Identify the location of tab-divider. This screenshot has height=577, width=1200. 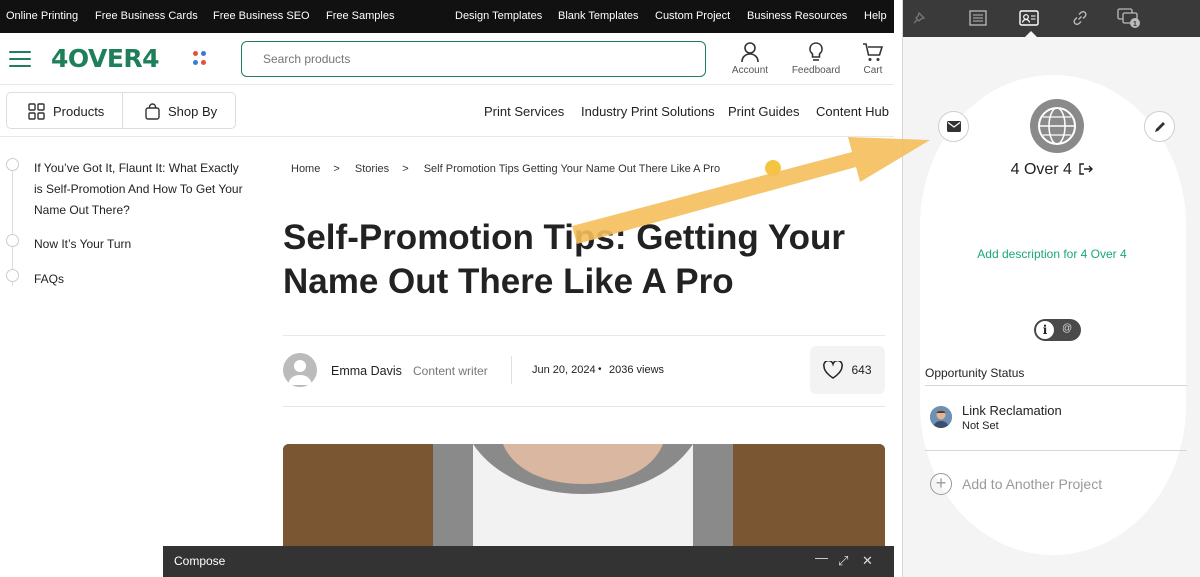
(122, 110).